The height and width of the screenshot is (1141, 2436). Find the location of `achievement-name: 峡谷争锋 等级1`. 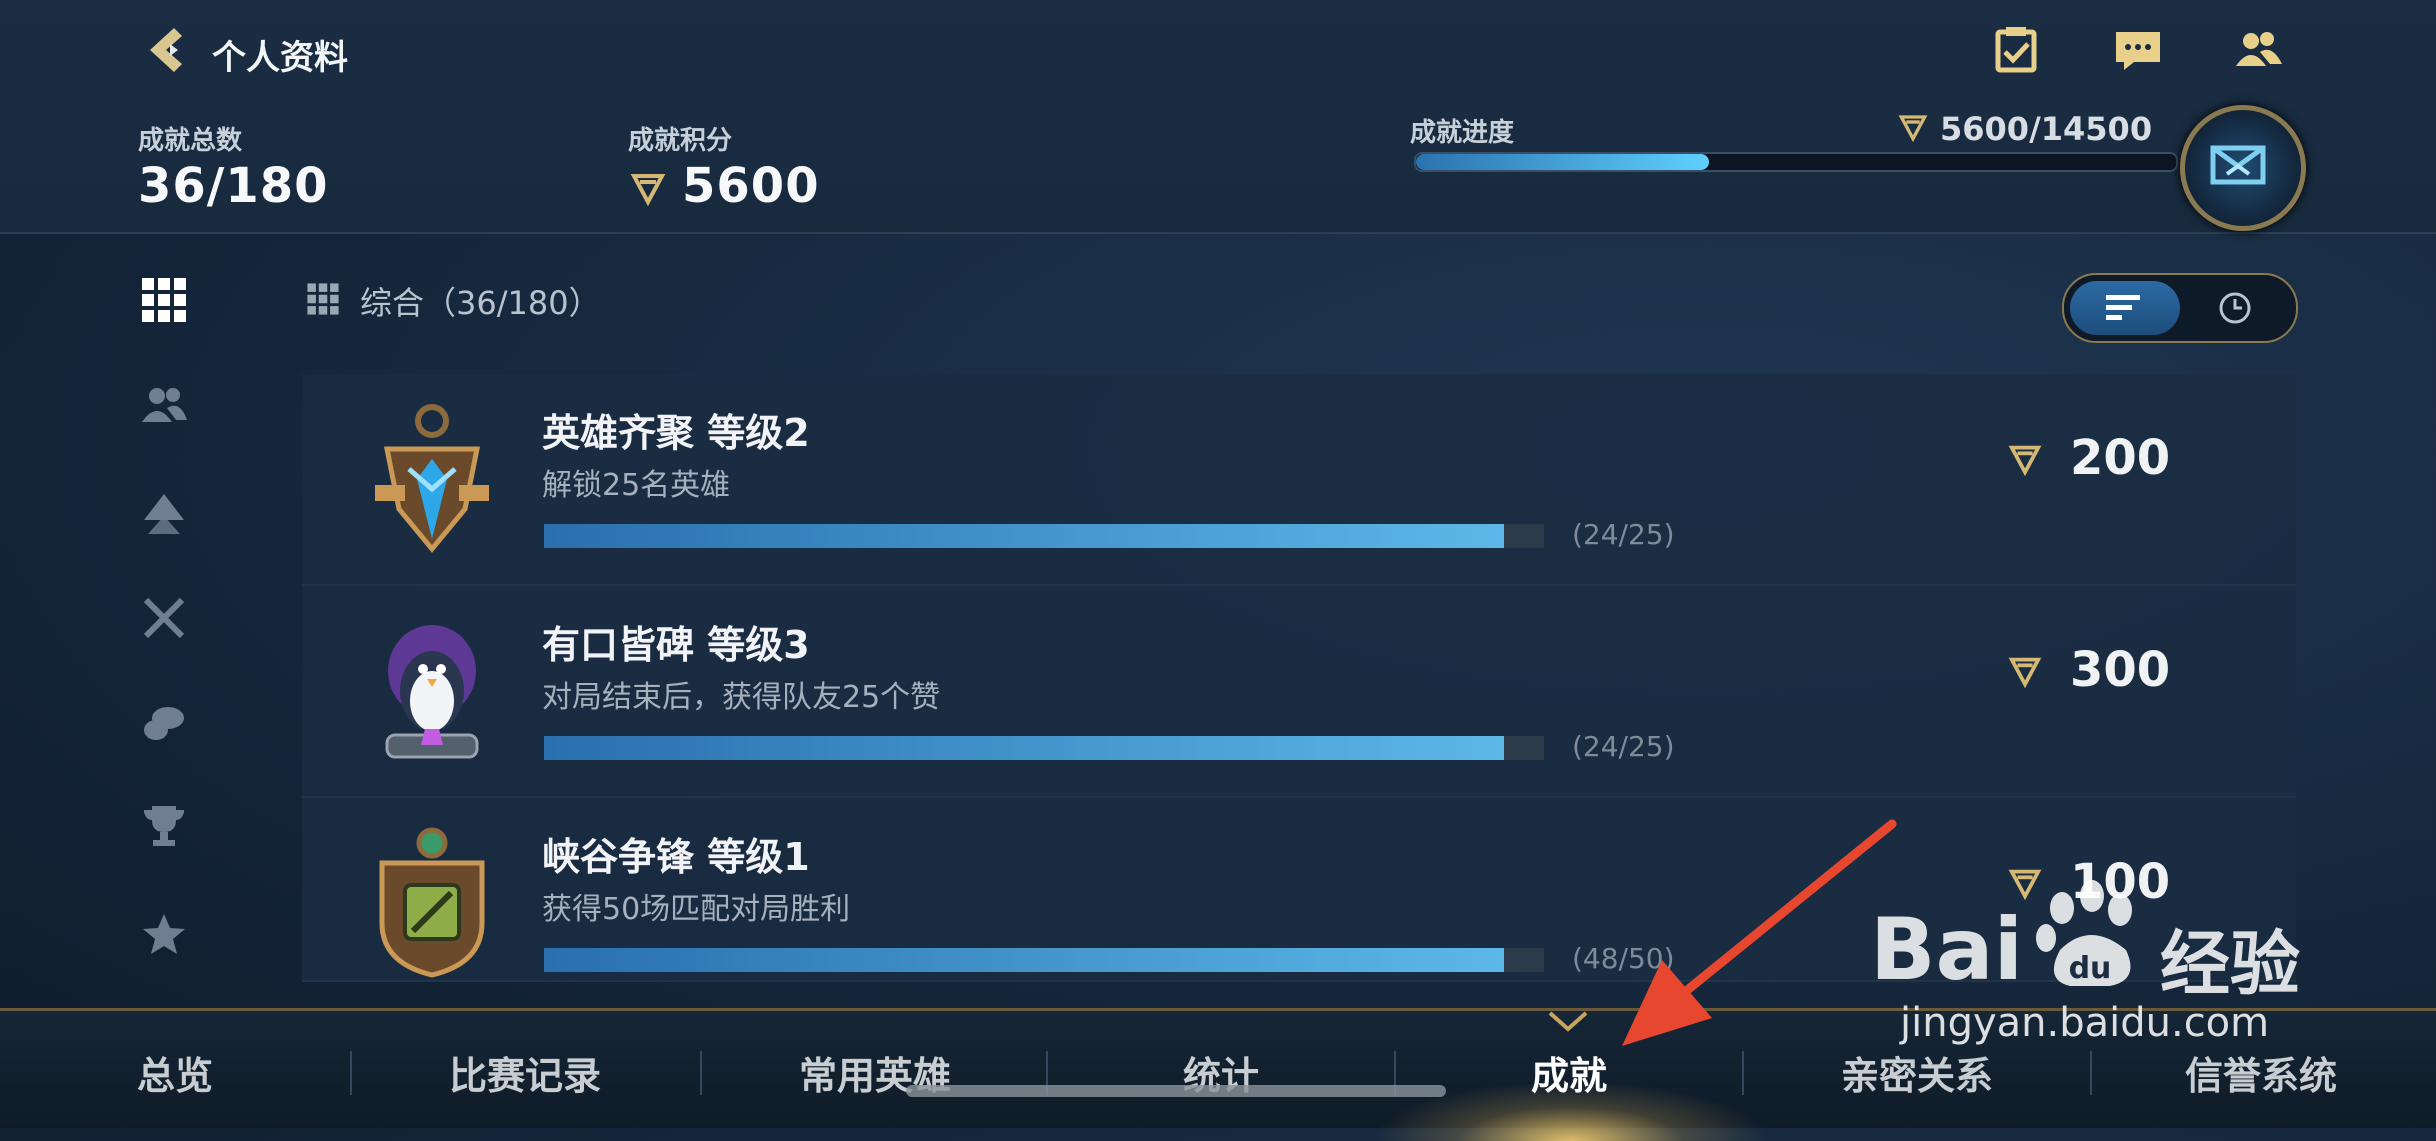

achievement-name: 峡谷争锋 等级1 is located at coordinates (676, 857).